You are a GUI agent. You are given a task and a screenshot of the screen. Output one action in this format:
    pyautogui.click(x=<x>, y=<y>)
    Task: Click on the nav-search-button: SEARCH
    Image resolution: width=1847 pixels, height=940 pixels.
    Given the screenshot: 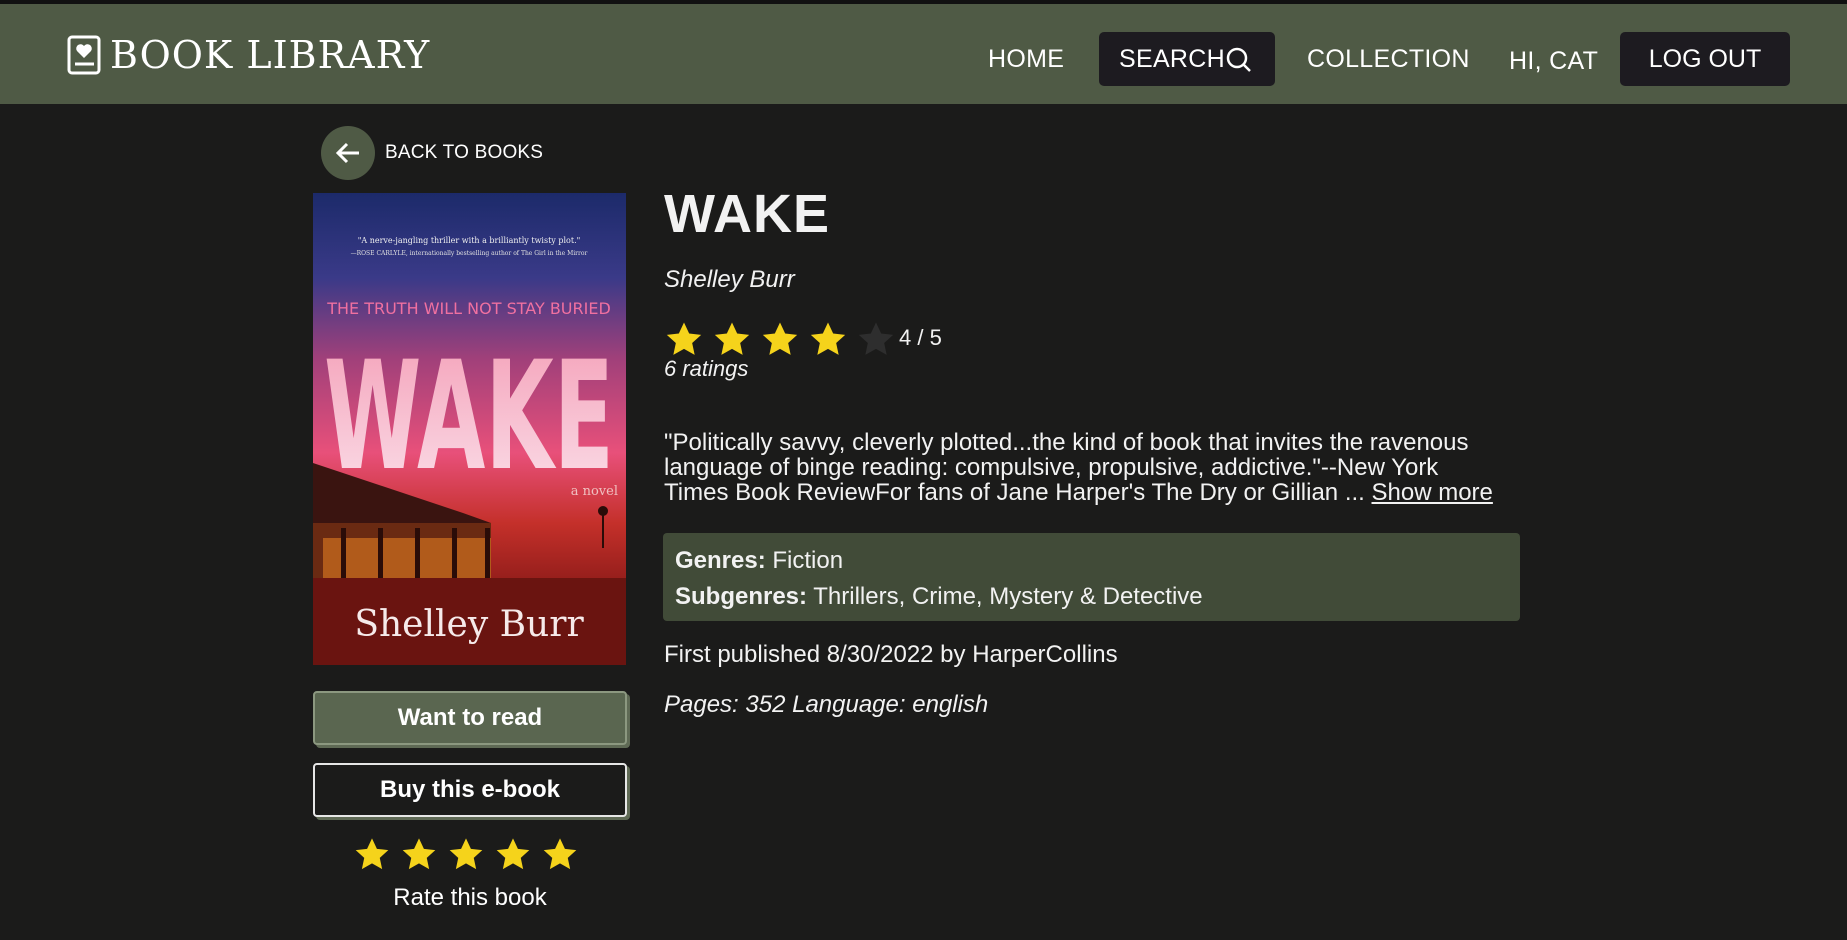 What is the action you would take?
    pyautogui.click(x=1187, y=59)
    